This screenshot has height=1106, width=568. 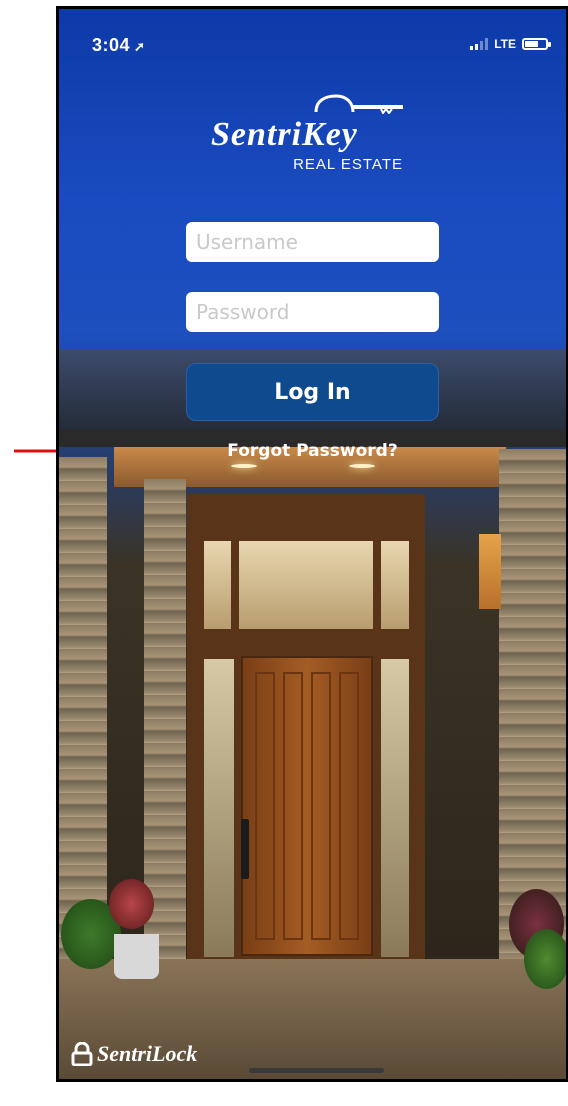 I want to click on battery-icon, so click(x=536, y=44).